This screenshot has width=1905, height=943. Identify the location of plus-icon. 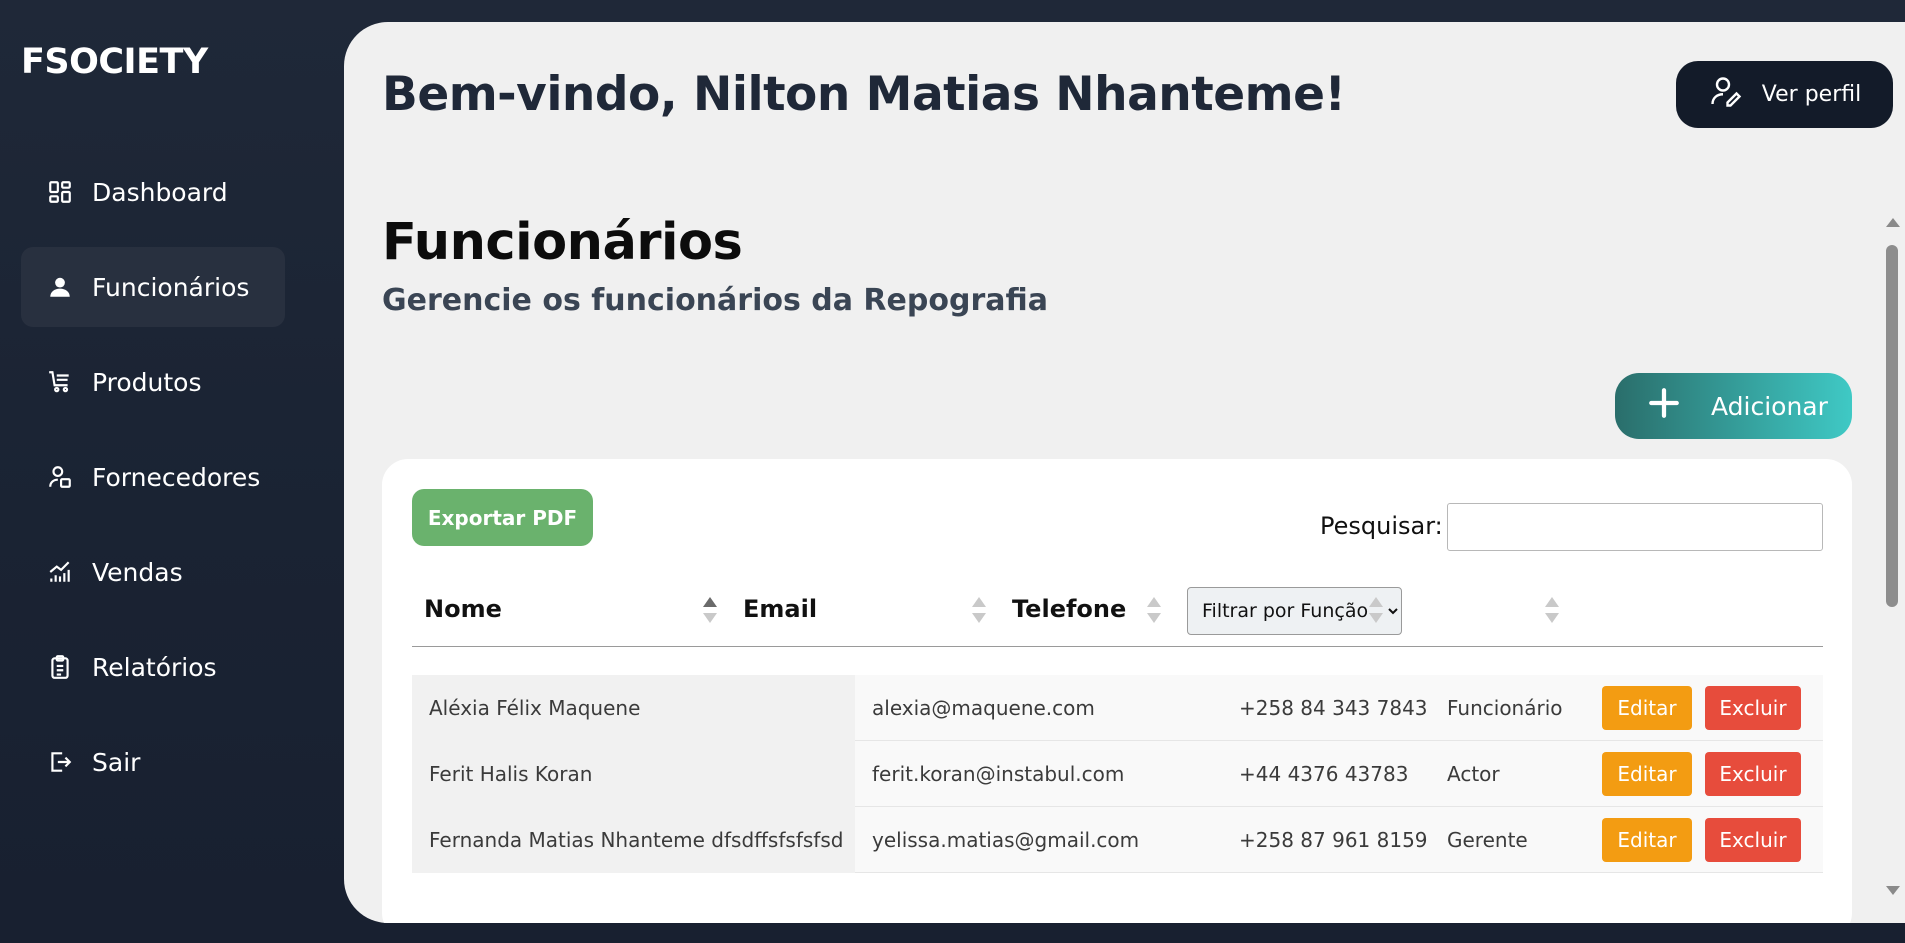
(1664, 406).